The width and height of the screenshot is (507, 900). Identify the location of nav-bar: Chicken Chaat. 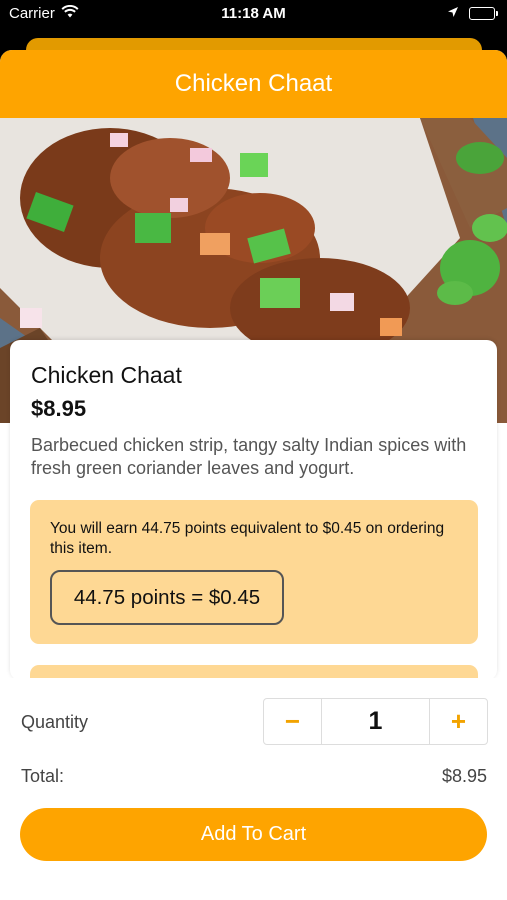
(253, 84).